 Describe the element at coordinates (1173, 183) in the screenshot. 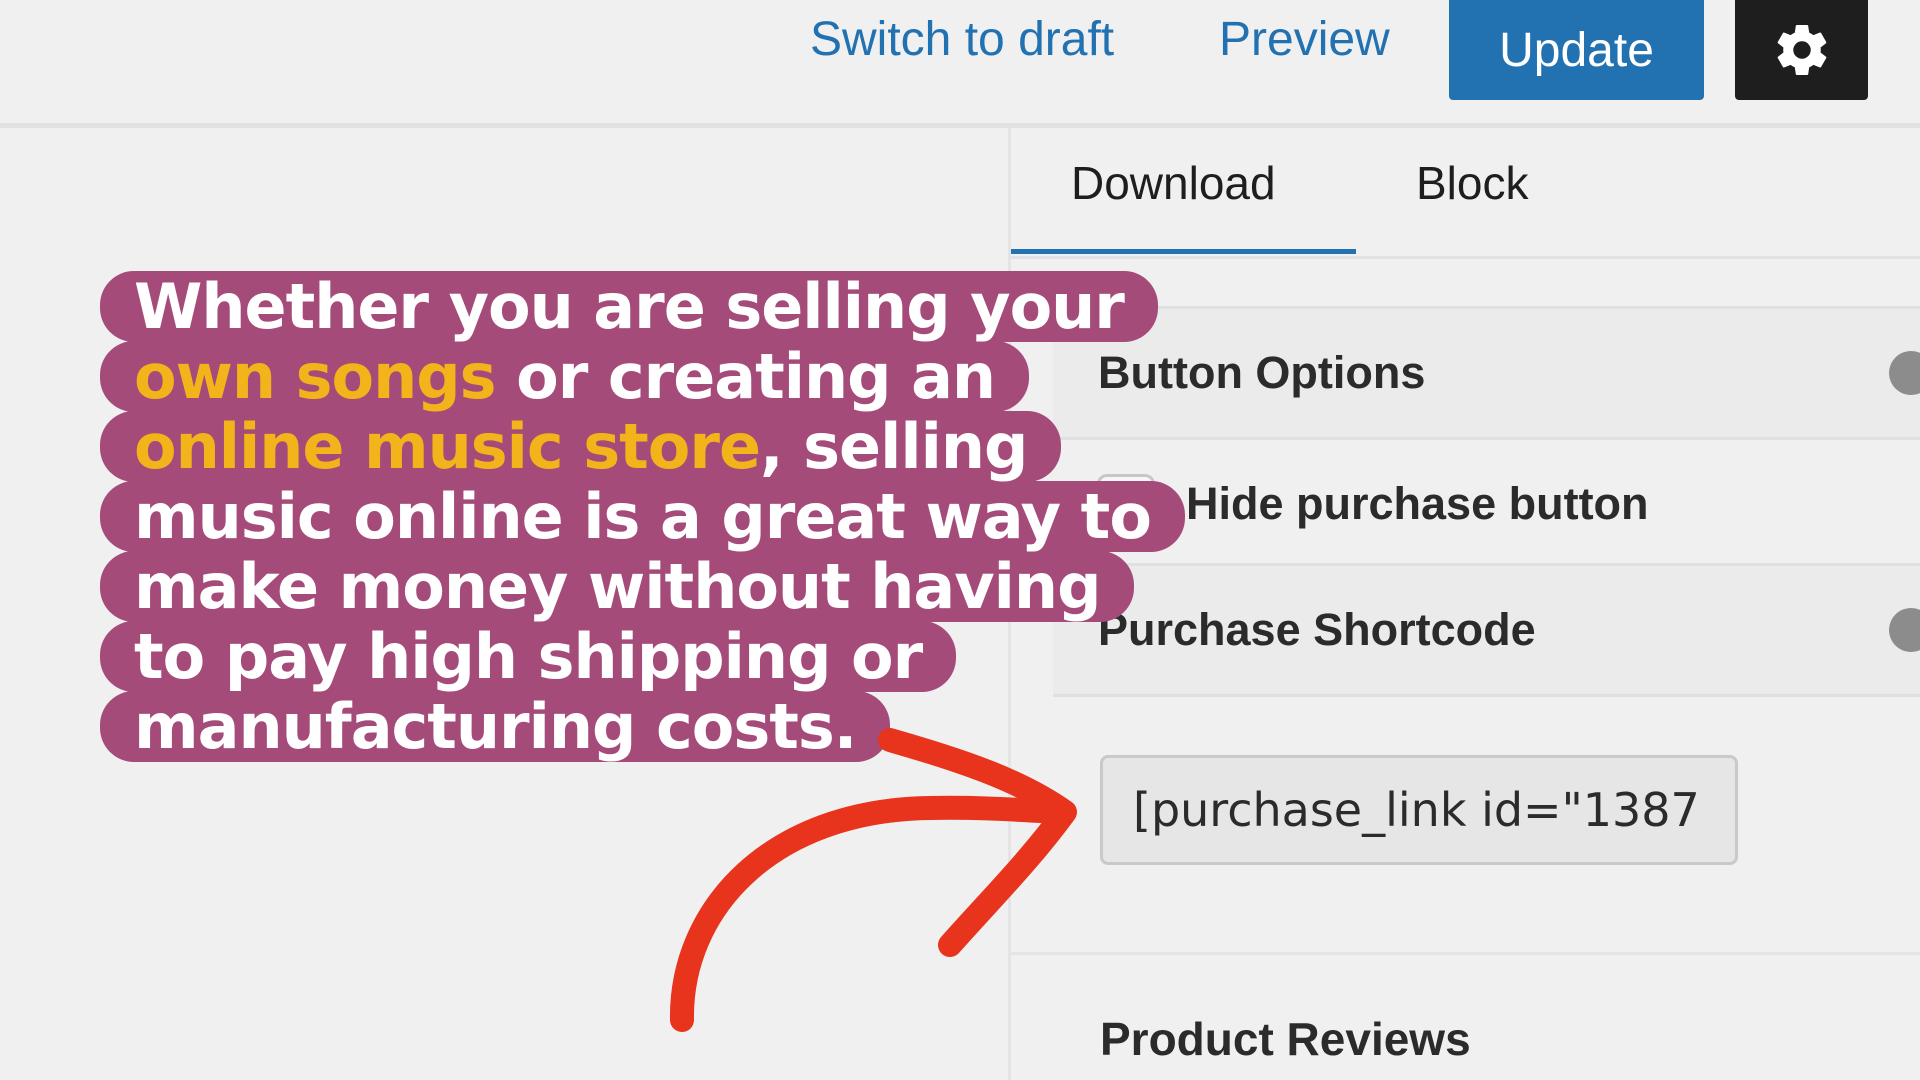

I see `tab-download: Download` at that location.